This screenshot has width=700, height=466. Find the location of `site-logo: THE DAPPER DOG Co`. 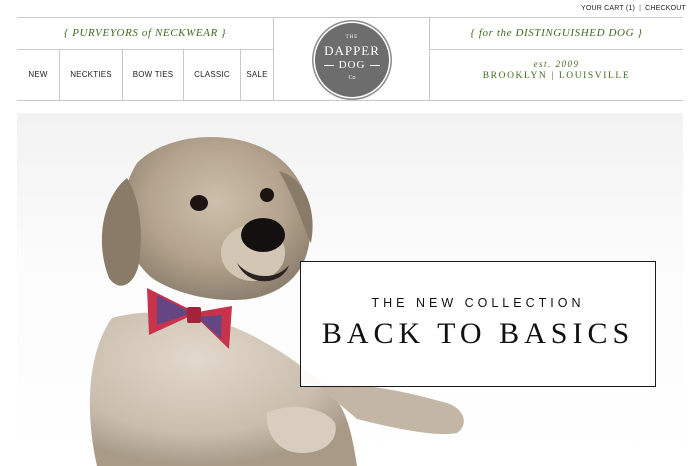

site-logo: THE DAPPER DOG Co is located at coordinates (352, 60).